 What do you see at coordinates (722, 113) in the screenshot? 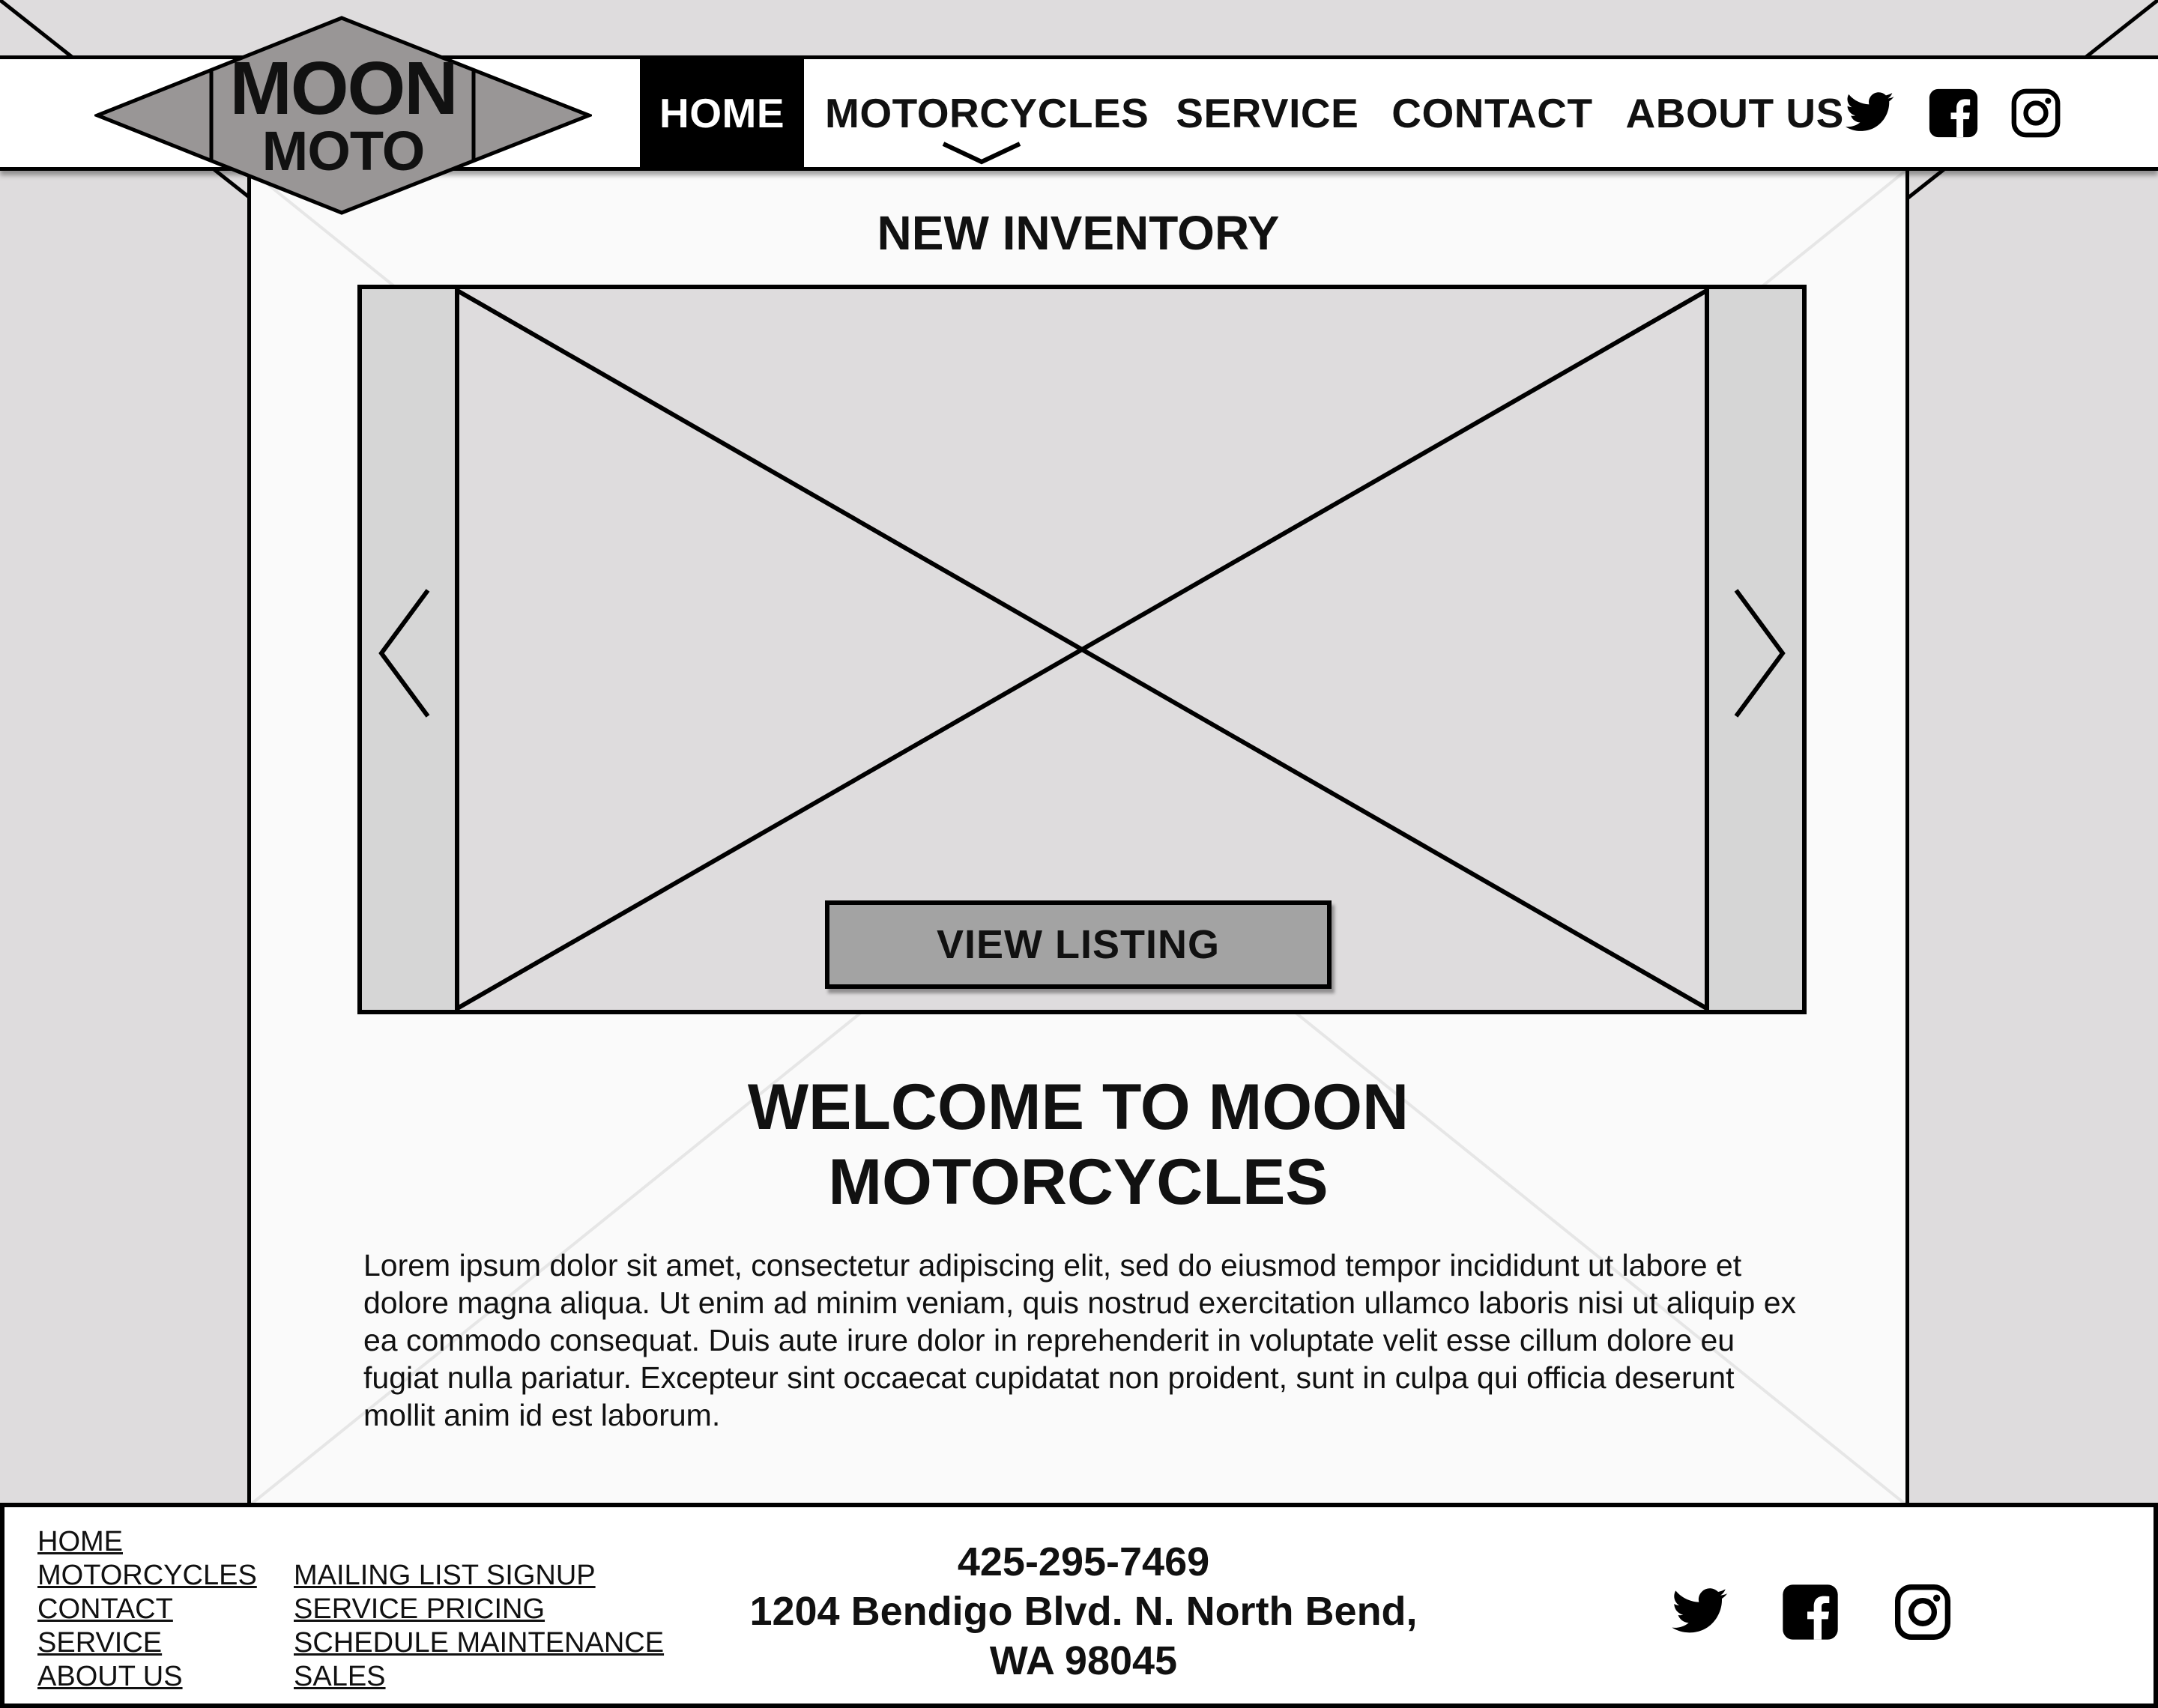
I see `nav-home: HOME` at bounding box center [722, 113].